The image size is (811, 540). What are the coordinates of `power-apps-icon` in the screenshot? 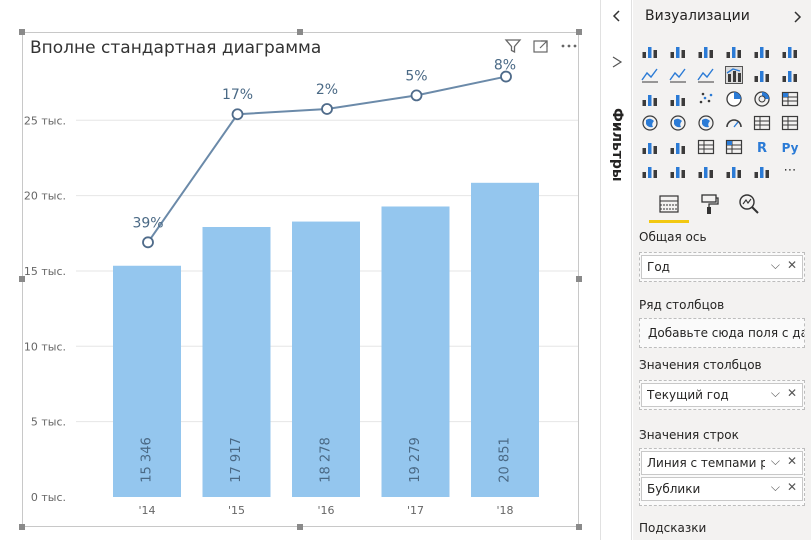 It's located at (762, 171).